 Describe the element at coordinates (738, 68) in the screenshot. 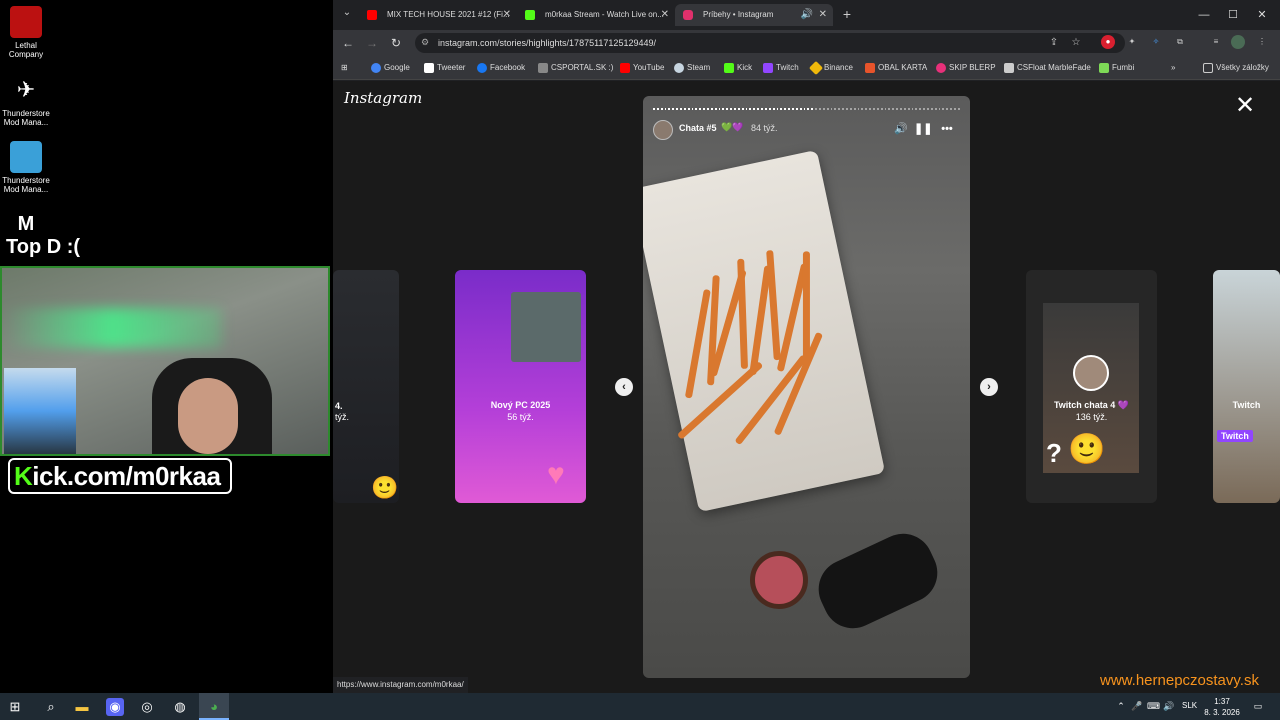

I see `bookmark-kick: Kick` at that location.